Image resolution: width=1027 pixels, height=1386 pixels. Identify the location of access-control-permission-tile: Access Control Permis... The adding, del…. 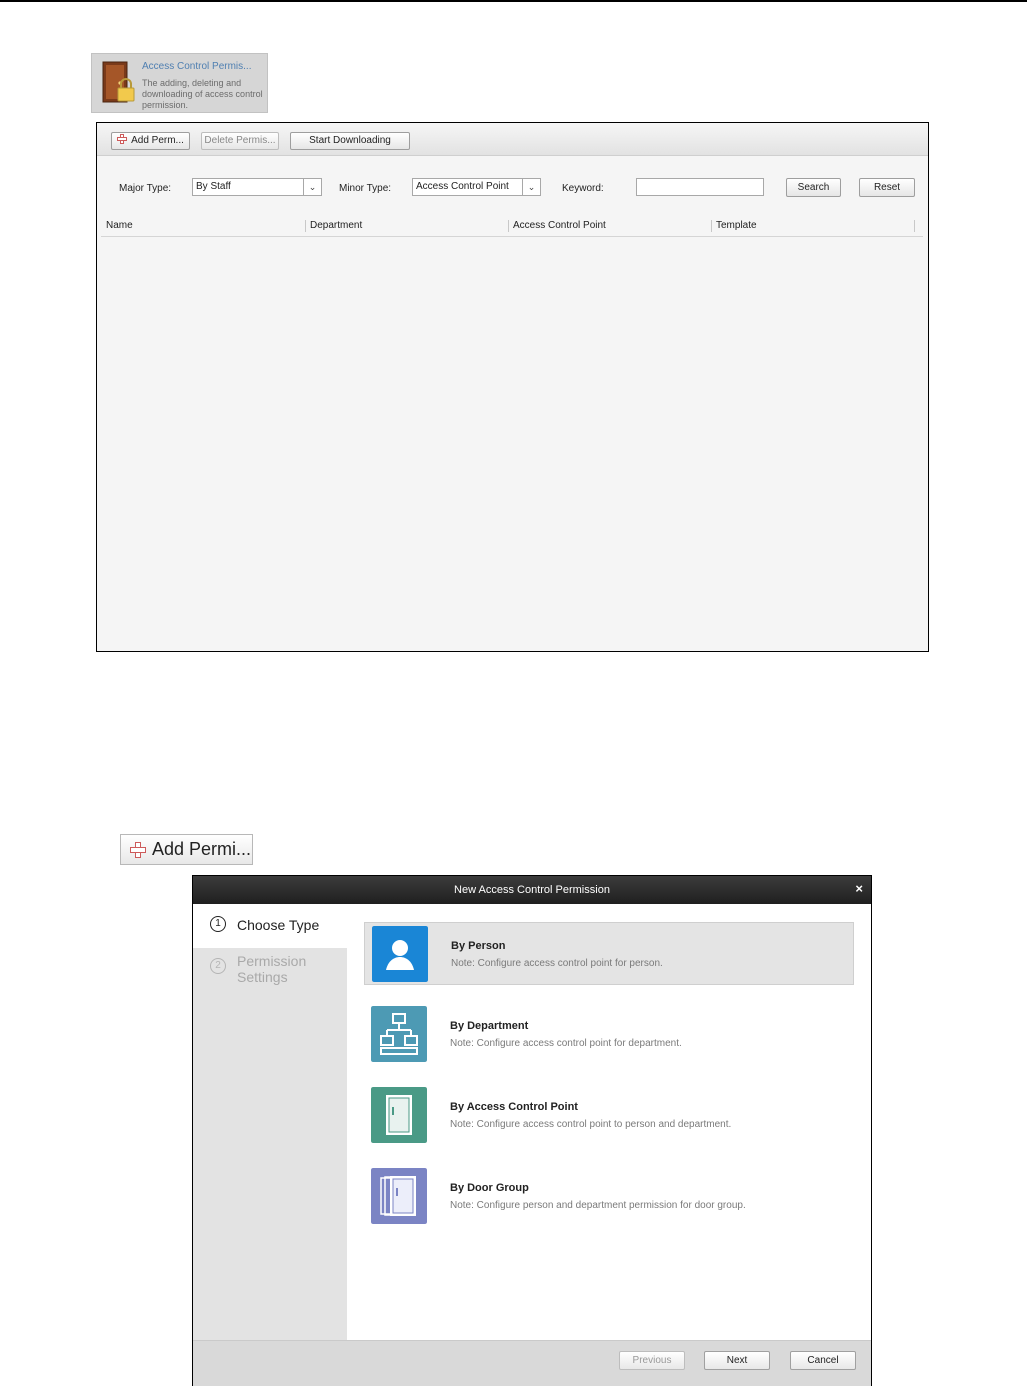
(179, 83).